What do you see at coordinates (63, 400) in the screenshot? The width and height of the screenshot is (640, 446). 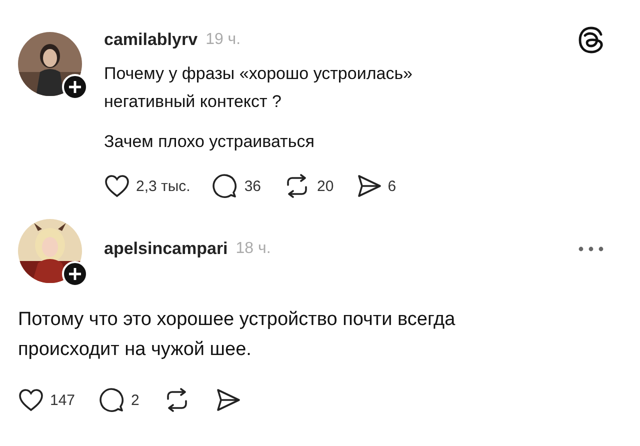 I see `like-count: 147` at bounding box center [63, 400].